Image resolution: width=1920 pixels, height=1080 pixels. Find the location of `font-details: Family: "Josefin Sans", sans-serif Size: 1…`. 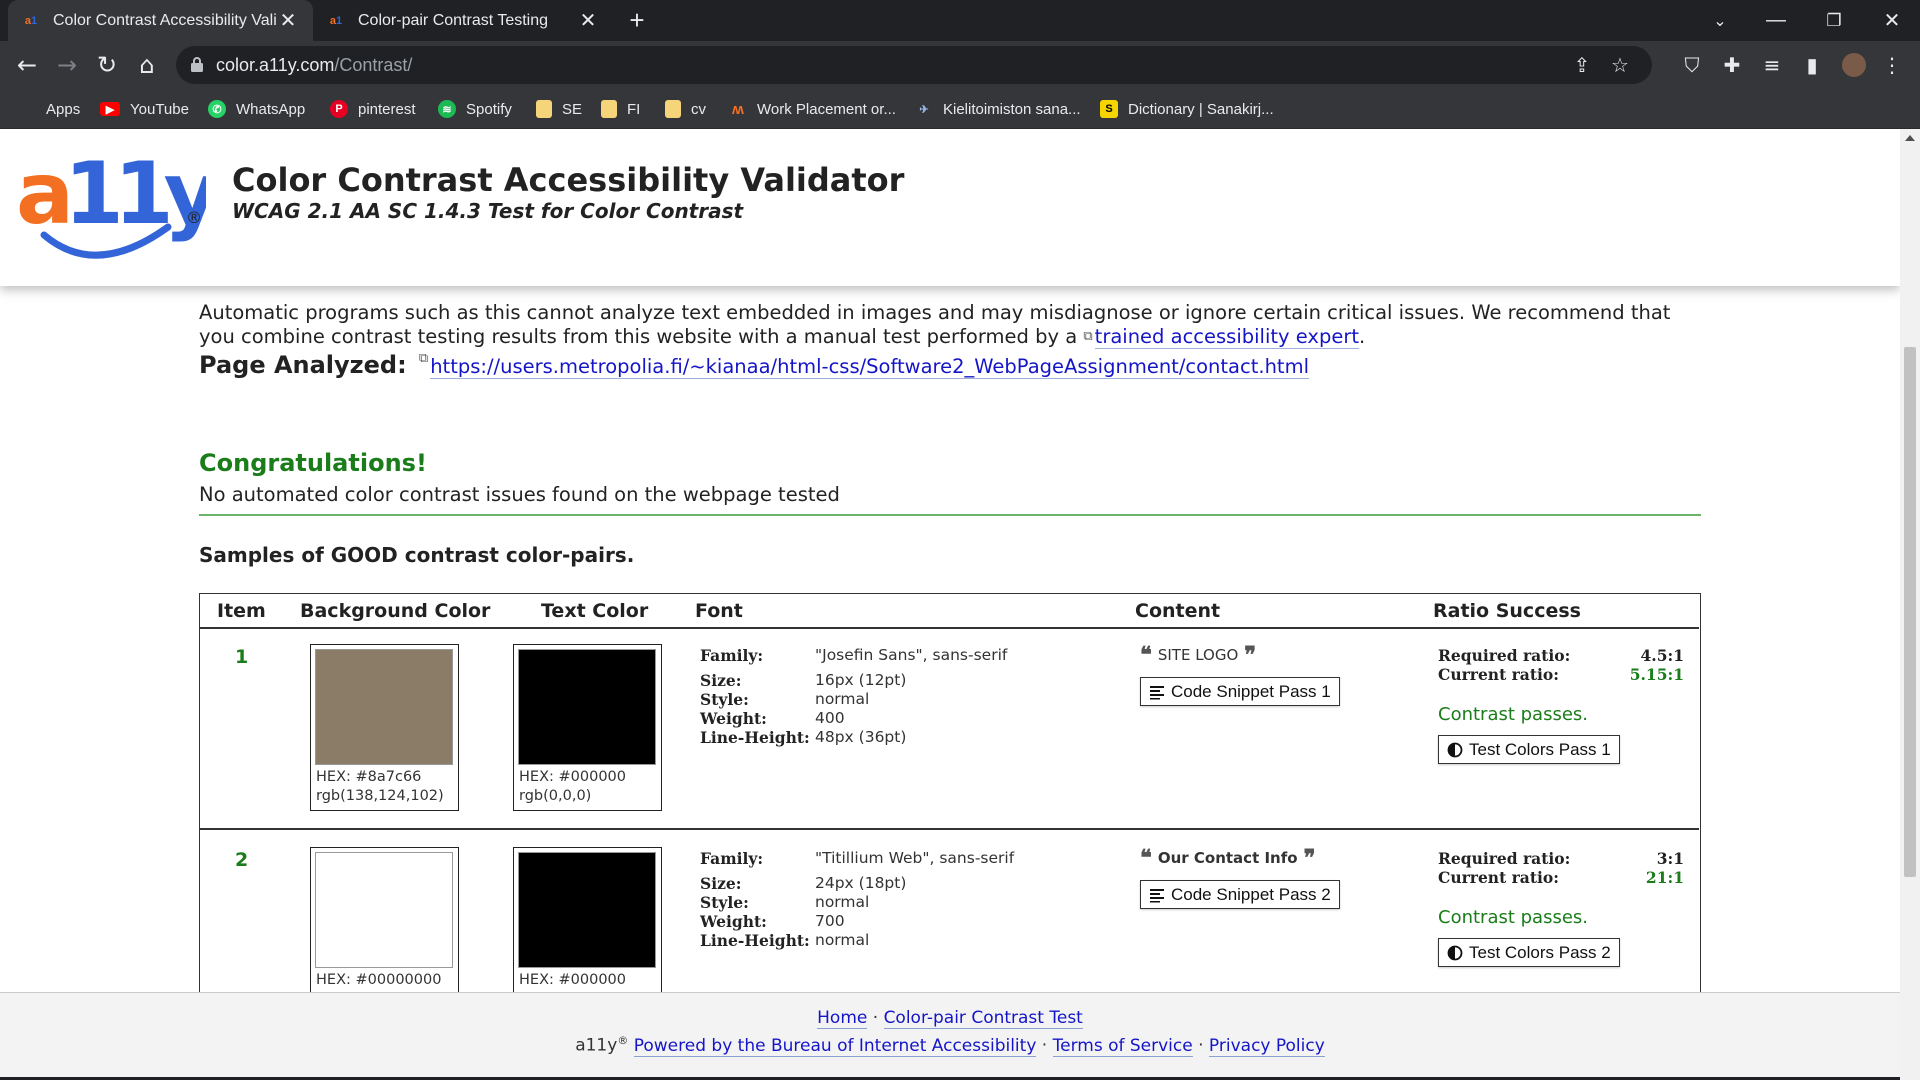

font-details: Family: "Josefin Sans", sans-serif Size: 1… is located at coordinates (854, 696).